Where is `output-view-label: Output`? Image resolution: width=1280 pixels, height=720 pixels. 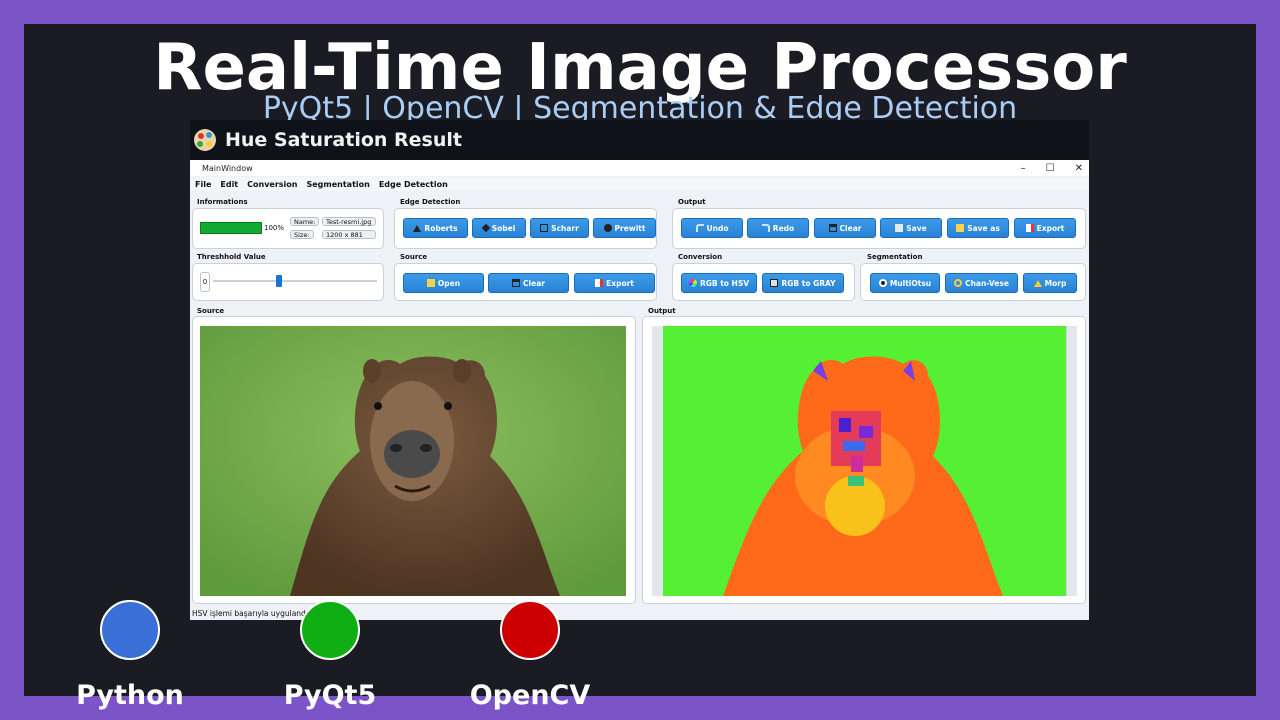 output-view-label: Output is located at coordinates (662, 311).